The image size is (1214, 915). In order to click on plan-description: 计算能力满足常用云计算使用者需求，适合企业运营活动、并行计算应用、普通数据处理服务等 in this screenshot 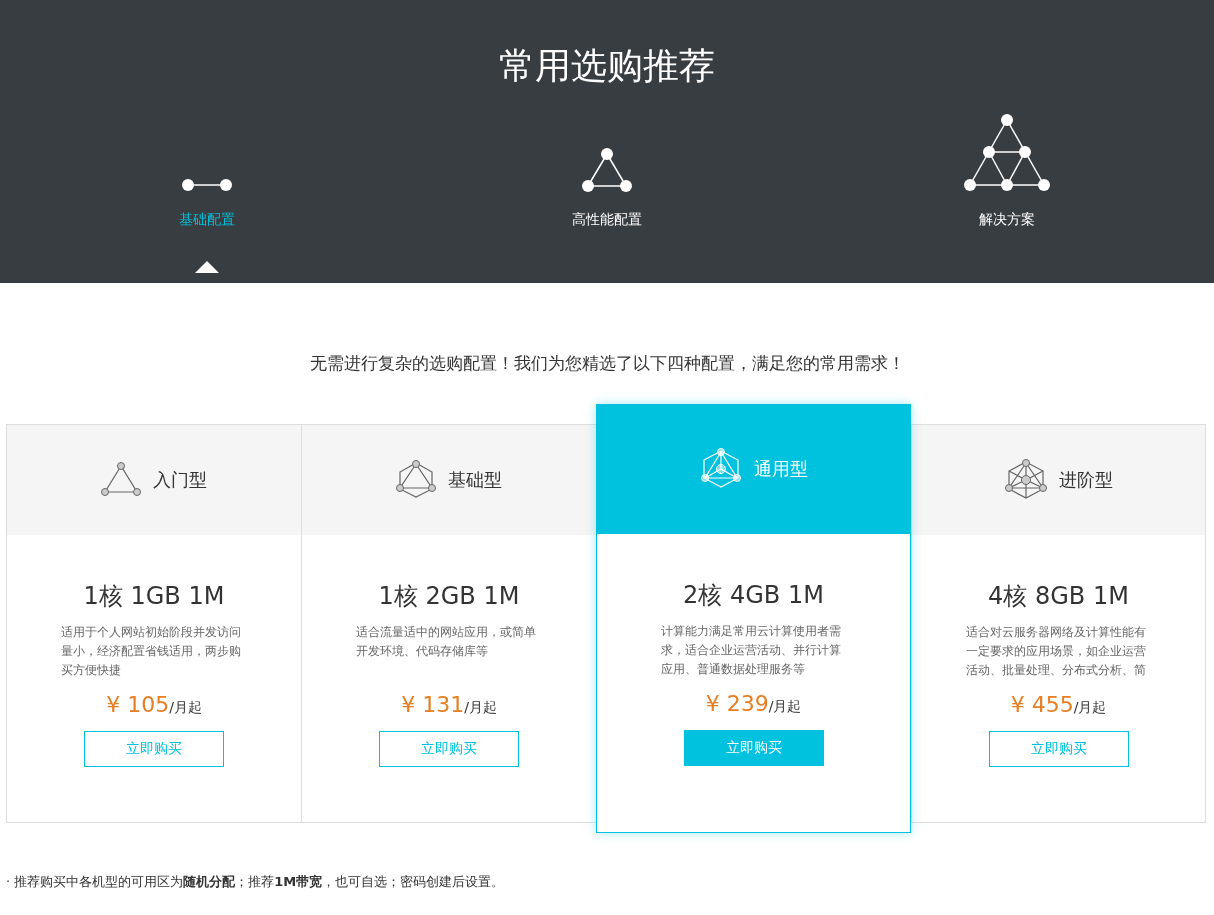, I will do `click(751, 650)`.